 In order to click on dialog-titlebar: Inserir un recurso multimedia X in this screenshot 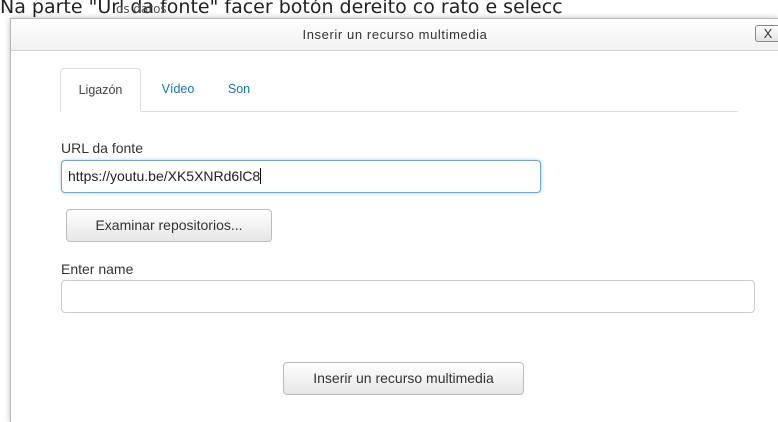, I will do `click(394, 35)`.